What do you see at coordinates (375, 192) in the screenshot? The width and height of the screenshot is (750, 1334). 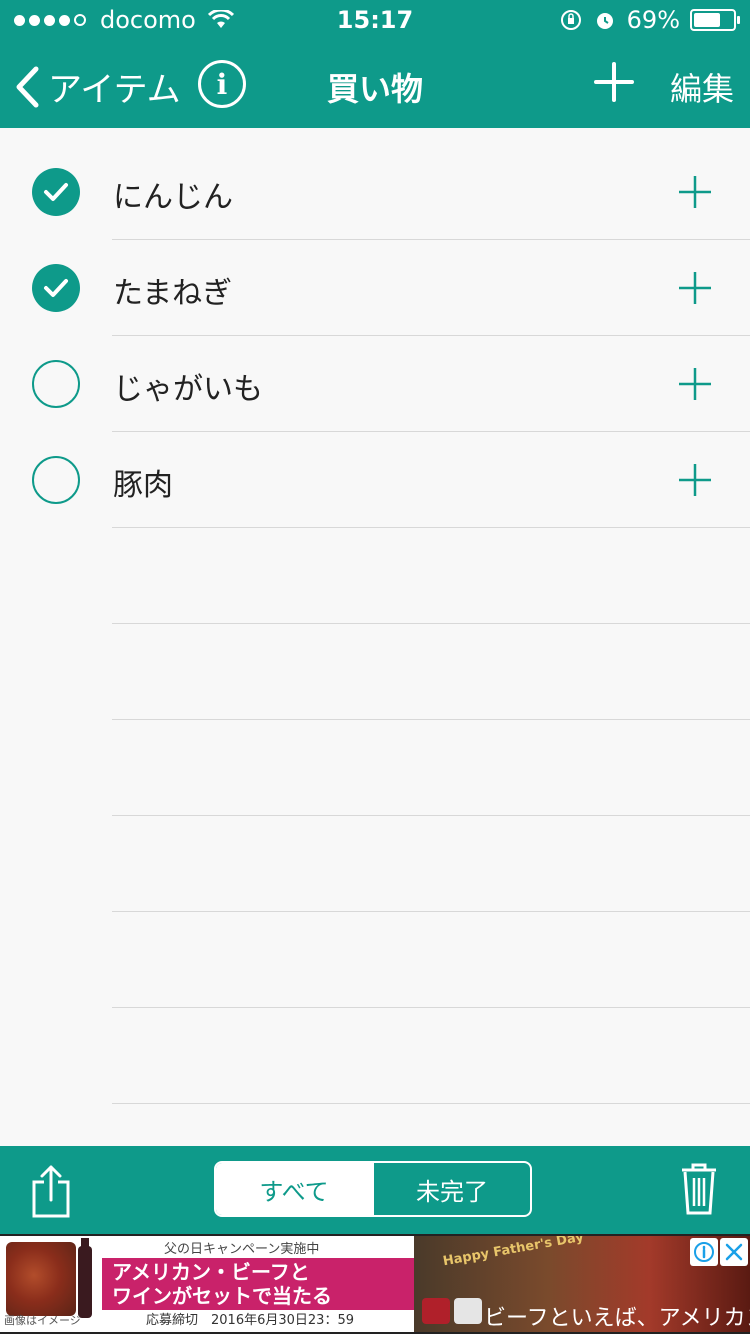 I see `list-item: にんじん` at bounding box center [375, 192].